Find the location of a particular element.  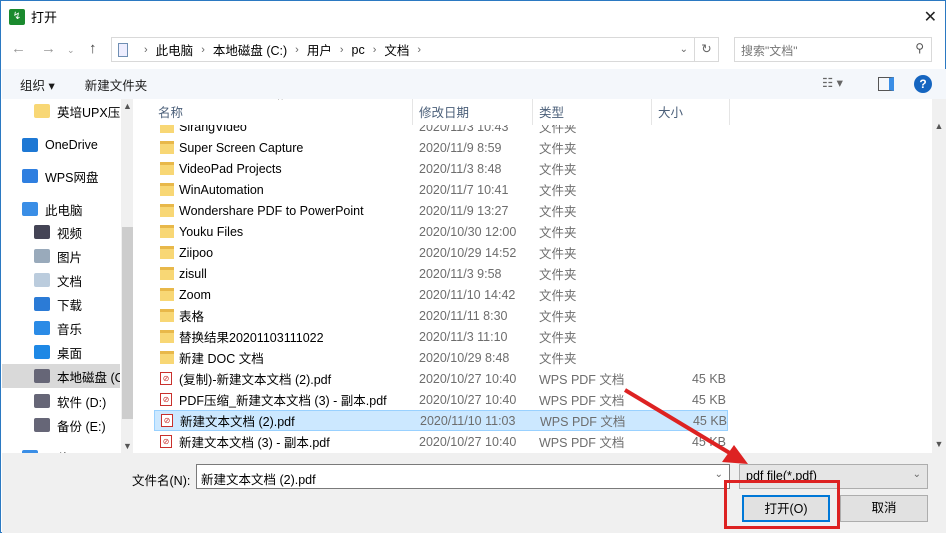

new-folder-button: 新建文件夹 is located at coordinates (116, 84).